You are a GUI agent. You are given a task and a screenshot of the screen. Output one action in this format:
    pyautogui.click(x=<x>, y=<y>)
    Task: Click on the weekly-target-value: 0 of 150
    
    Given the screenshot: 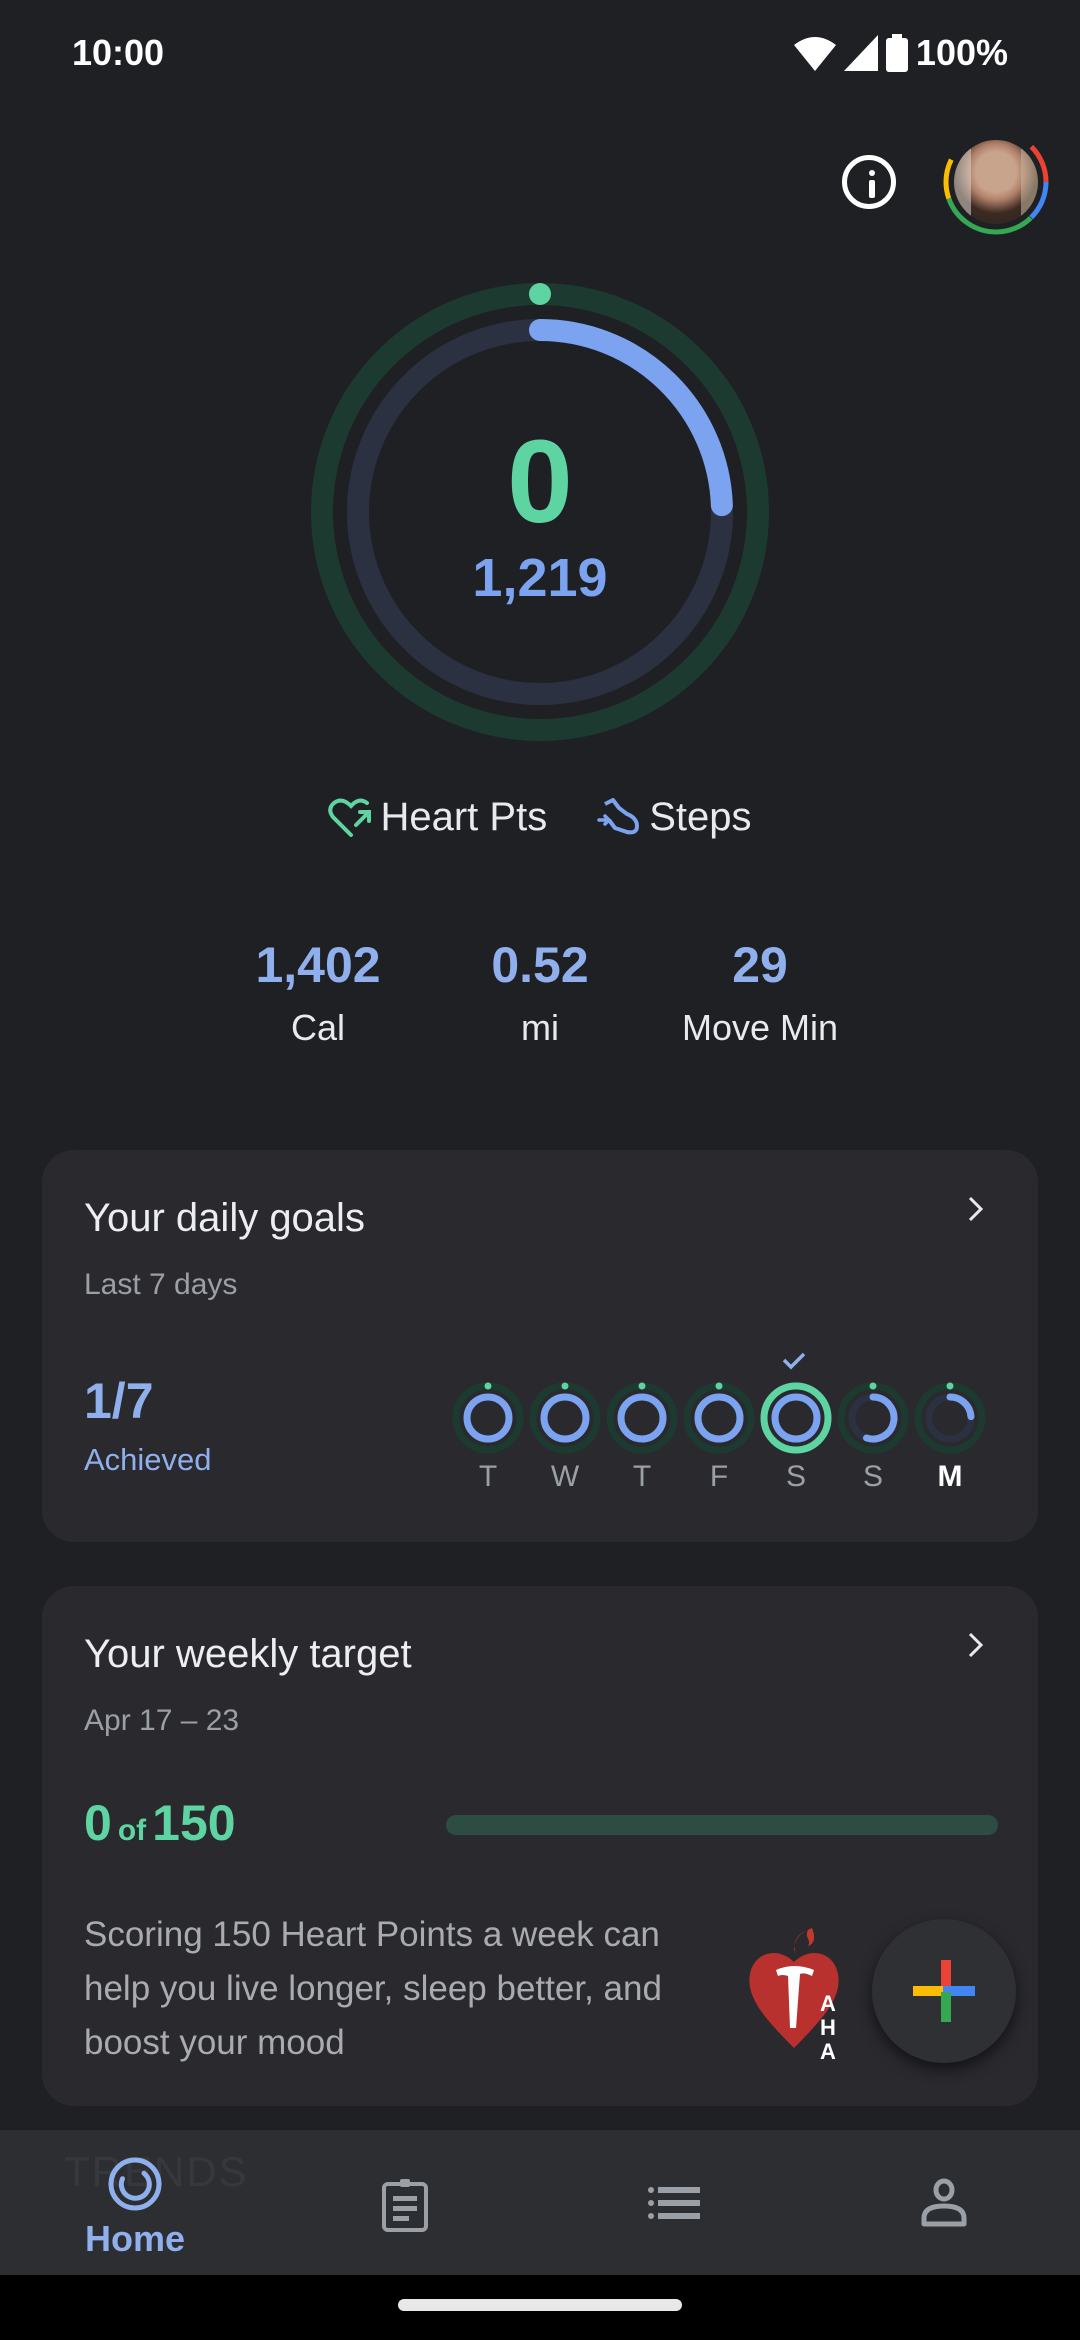 What is the action you would take?
    pyautogui.click(x=160, y=1823)
    